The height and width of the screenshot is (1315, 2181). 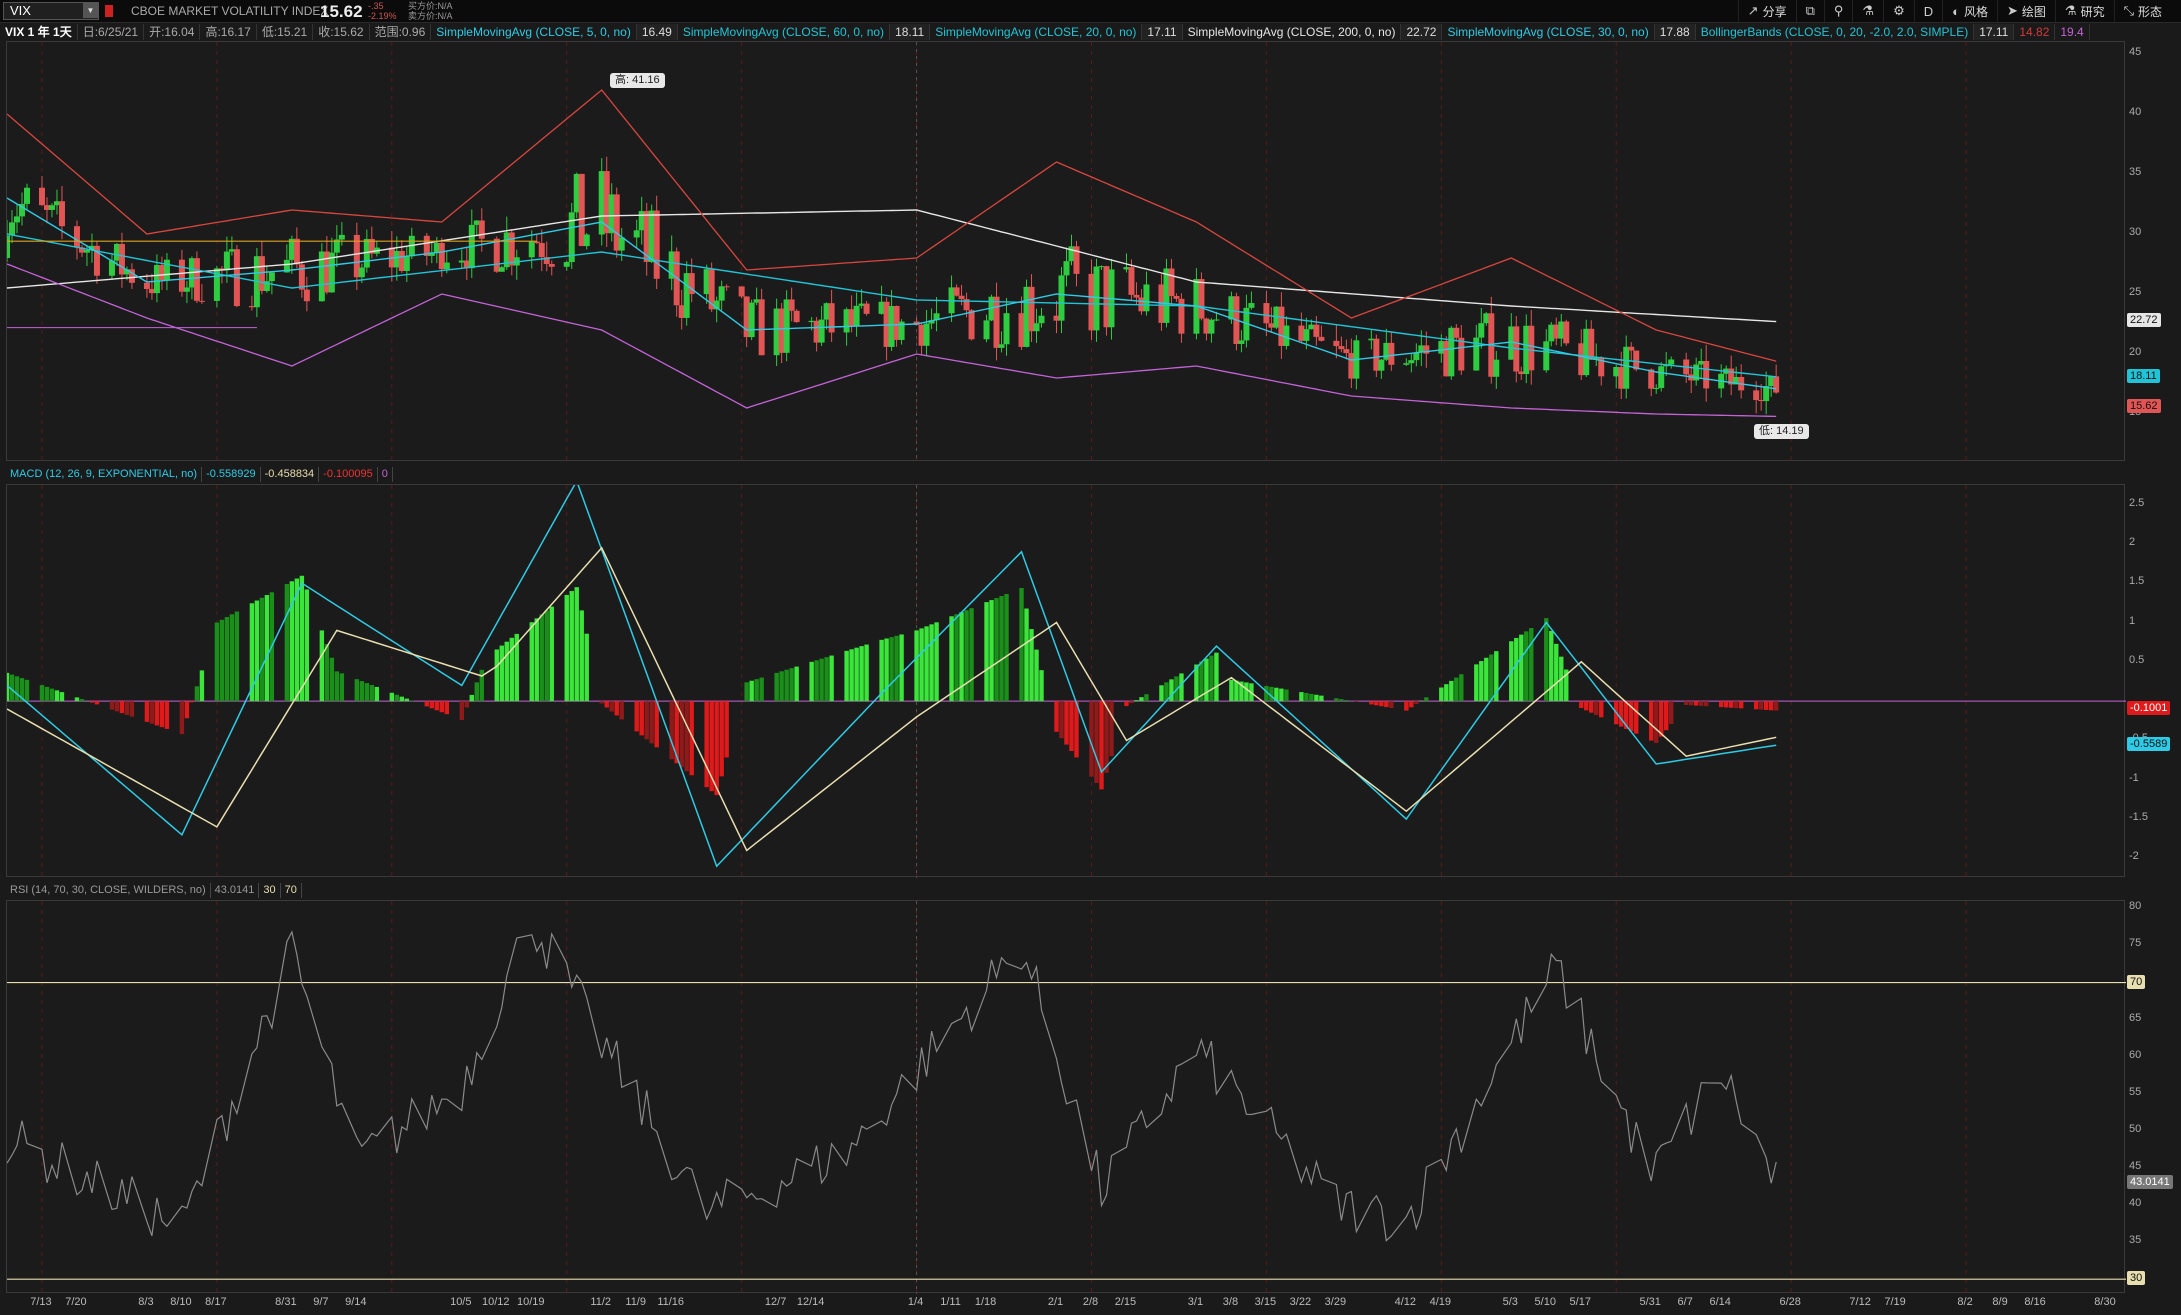 What do you see at coordinates (1162, 32) in the screenshot?
I see `study-value: 17.11` at bounding box center [1162, 32].